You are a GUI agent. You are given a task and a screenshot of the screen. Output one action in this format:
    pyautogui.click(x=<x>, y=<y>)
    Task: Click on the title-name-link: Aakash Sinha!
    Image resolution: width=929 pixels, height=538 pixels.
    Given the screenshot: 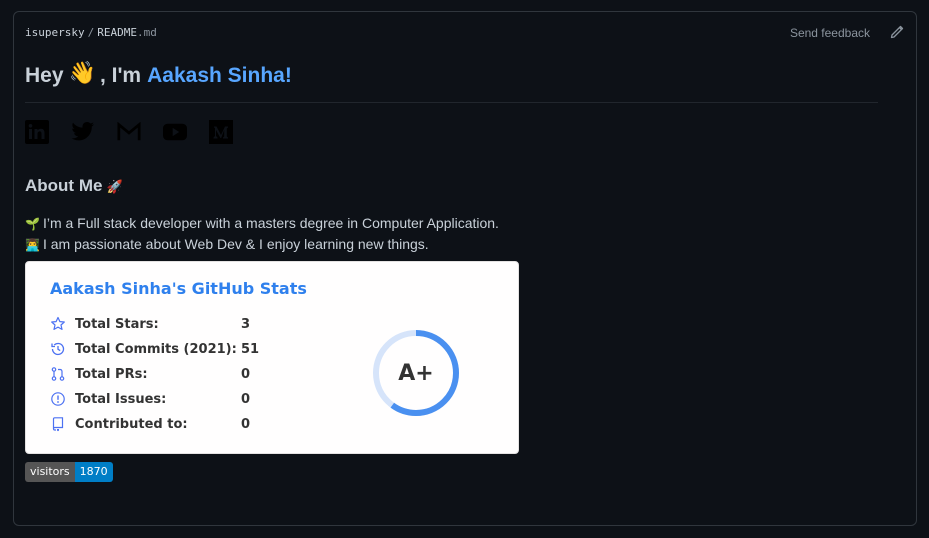 What is the action you would take?
    pyautogui.click(x=219, y=76)
    